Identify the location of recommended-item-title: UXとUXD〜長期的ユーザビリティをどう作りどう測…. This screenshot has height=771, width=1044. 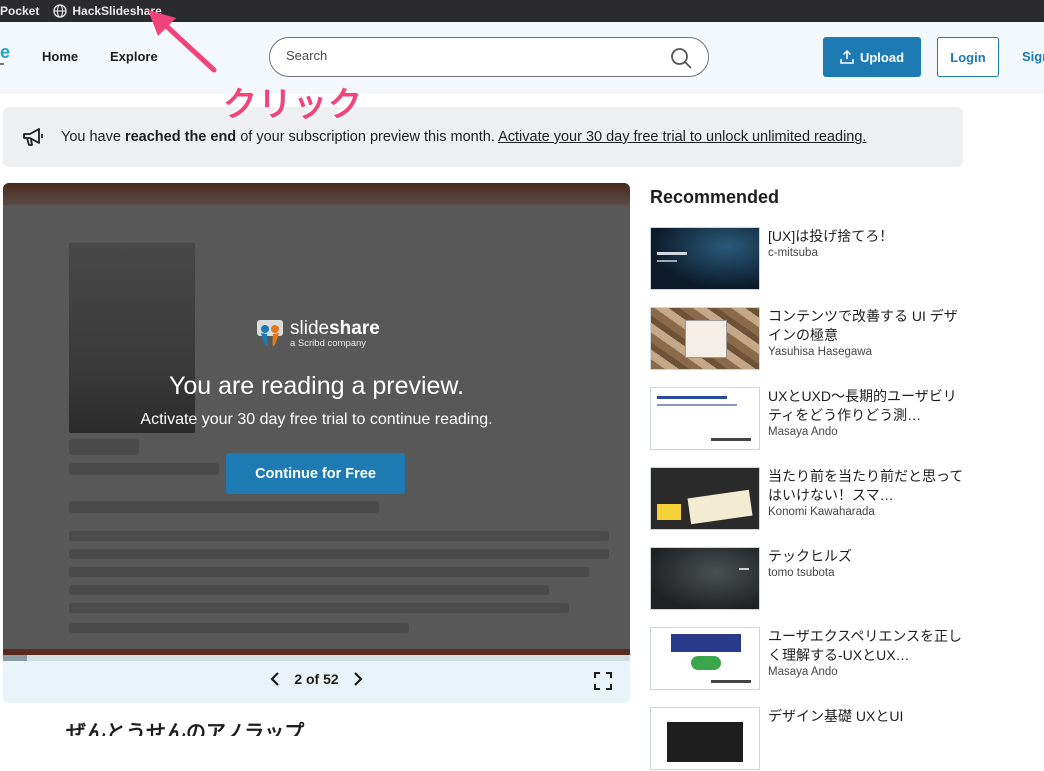
(866, 406).